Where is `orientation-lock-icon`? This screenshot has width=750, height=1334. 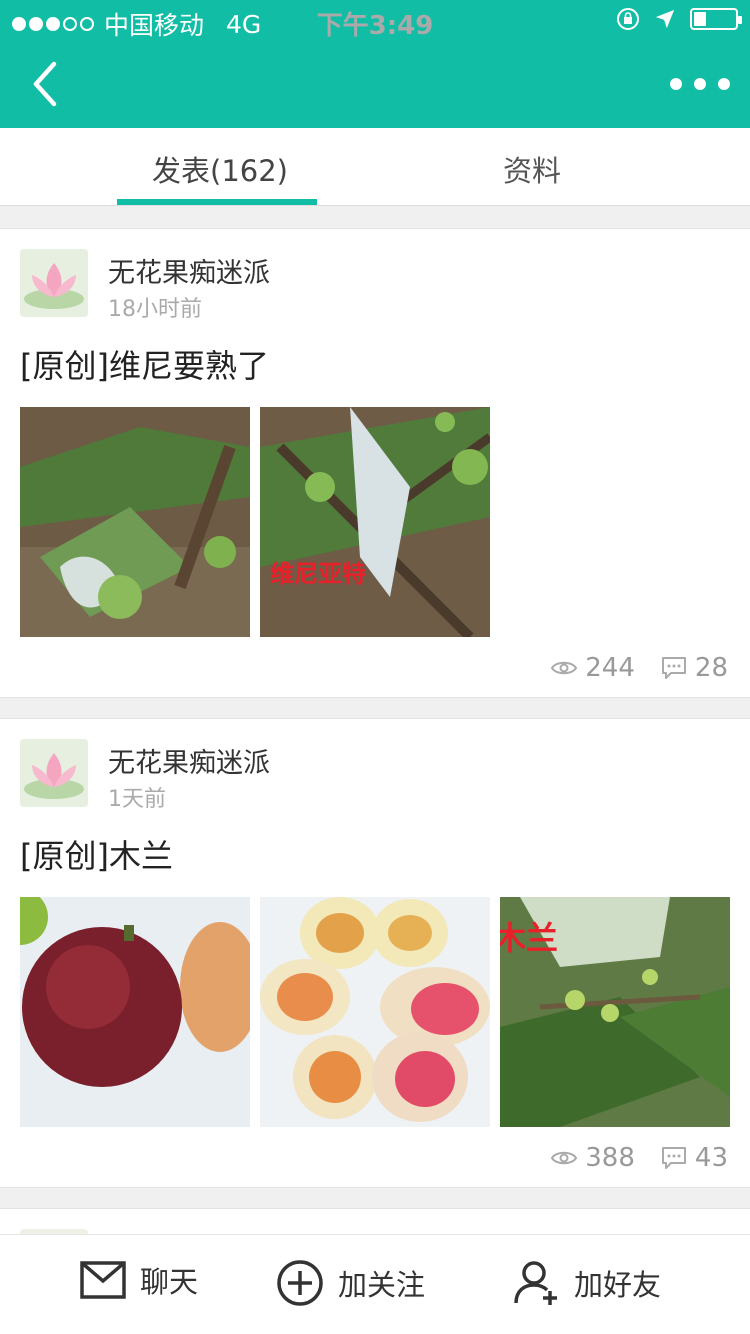
orientation-lock-icon is located at coordinates (628, 19).